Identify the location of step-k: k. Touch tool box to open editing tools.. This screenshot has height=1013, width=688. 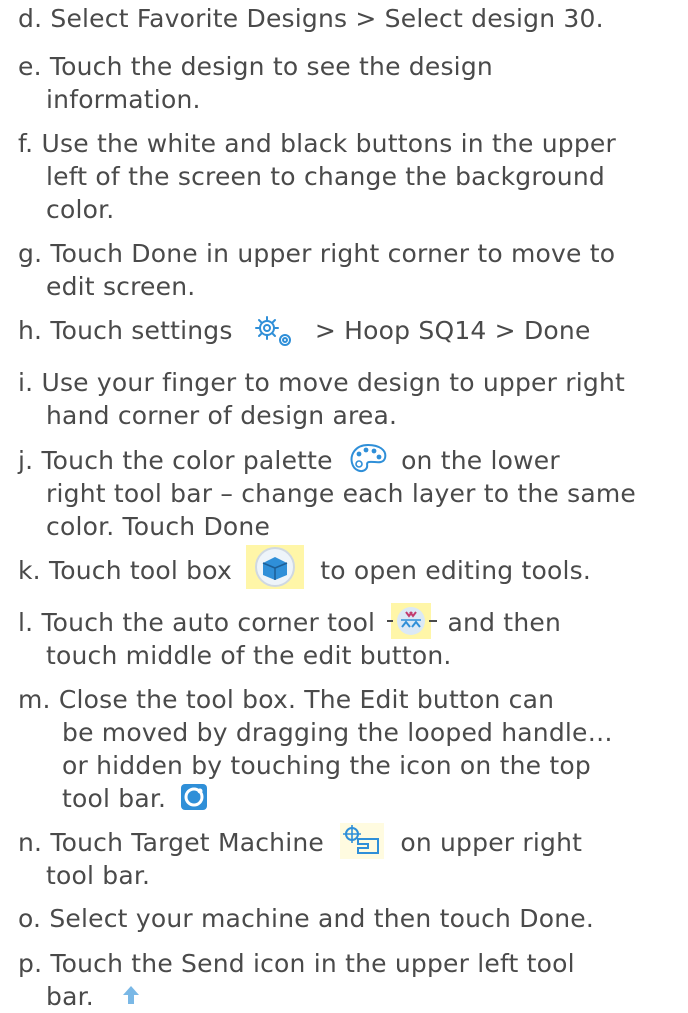
(304, 567).